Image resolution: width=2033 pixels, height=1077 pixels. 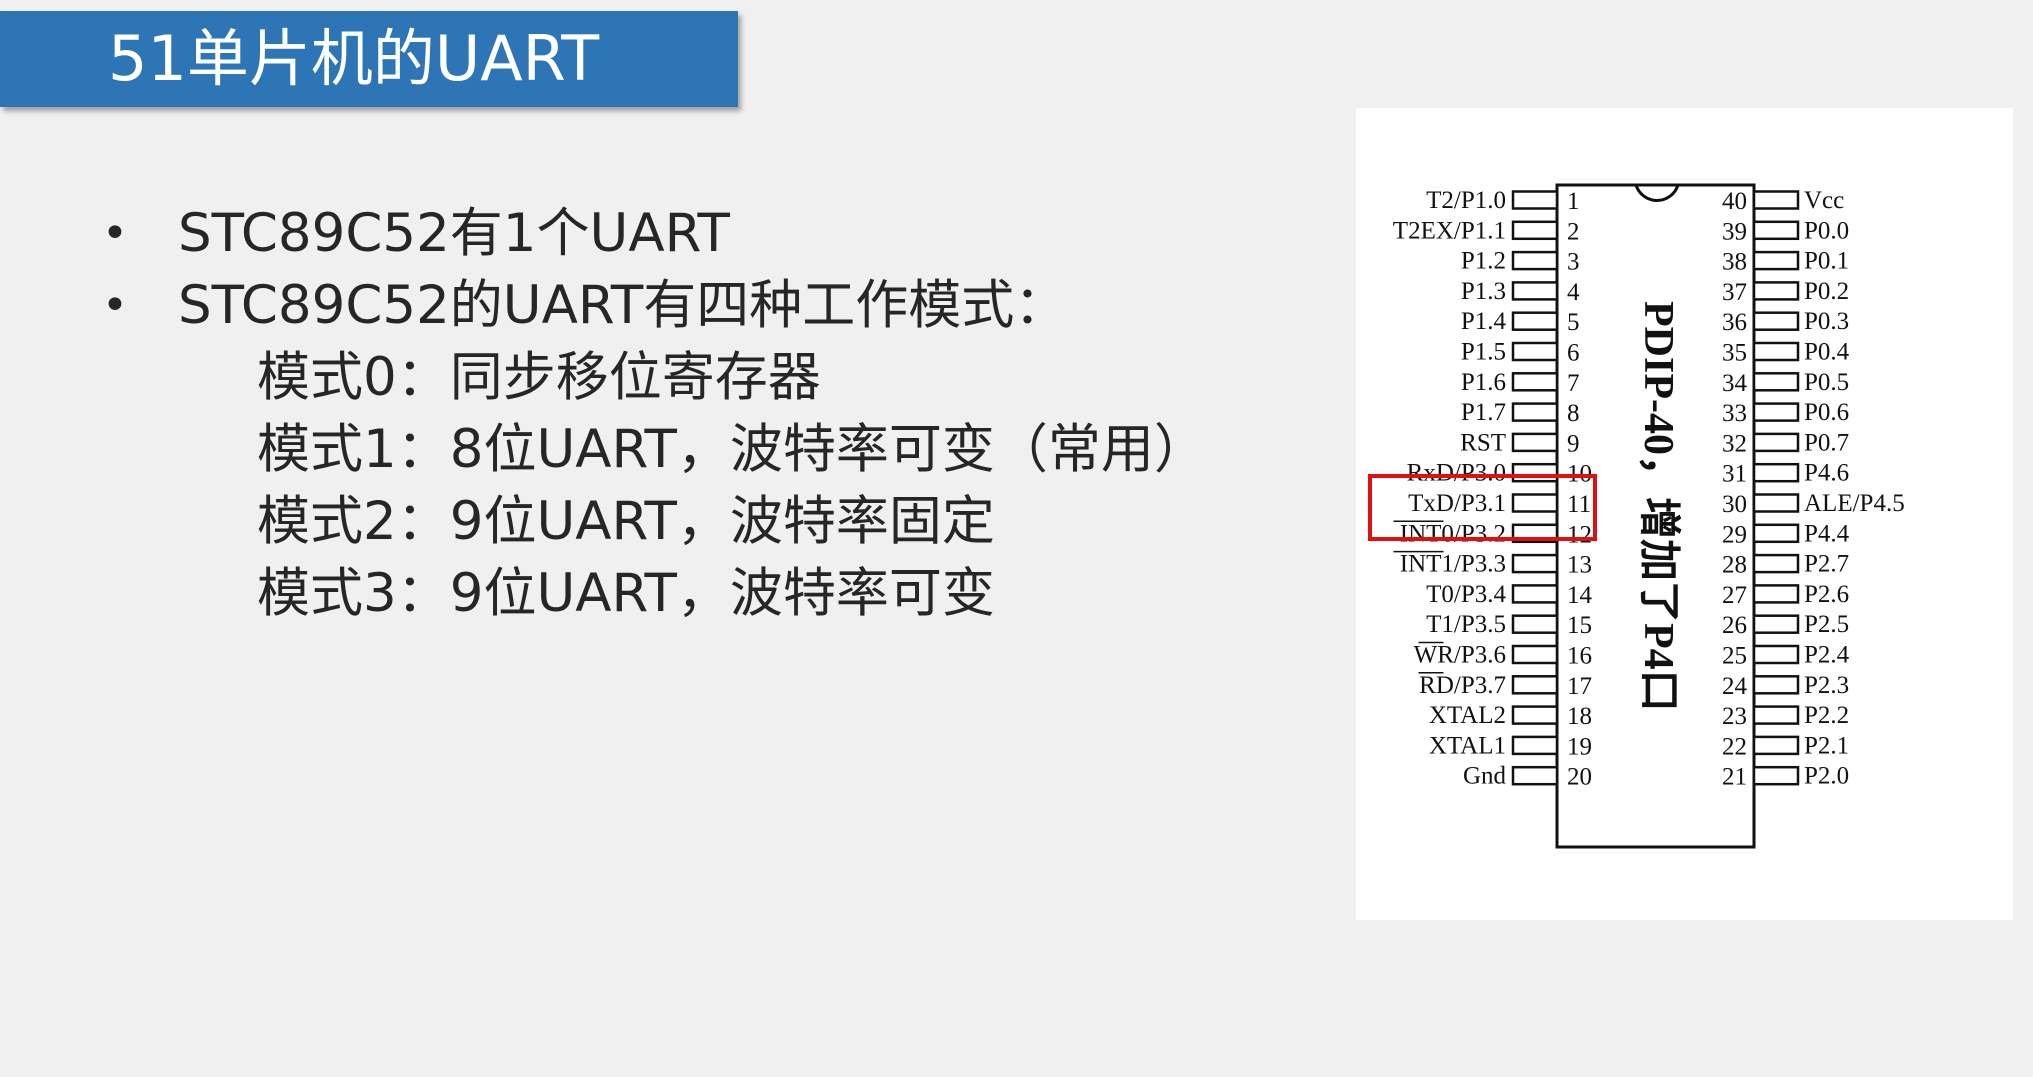 What do you see at coordinates (1579, 504) in the screenshot?
I see `pin-number: 11` at bounding box center [1579, 504].